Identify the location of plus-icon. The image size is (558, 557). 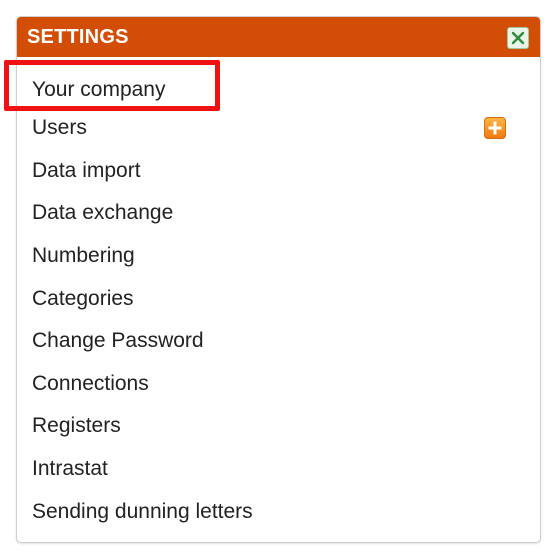
(495, 128).